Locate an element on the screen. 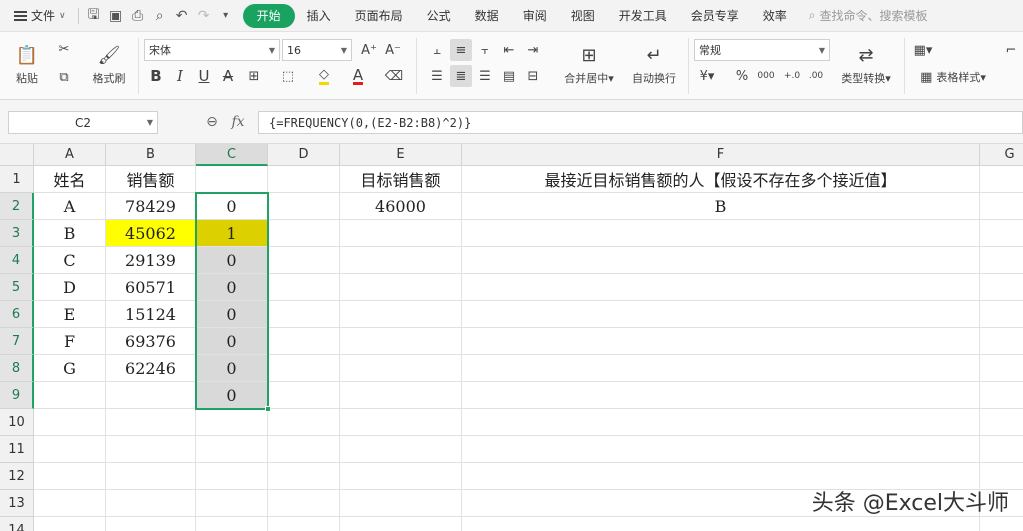 Image resolution: width=1023 pixels, height=531 pixels. cell-b12 is located at coordinates (151, 476).